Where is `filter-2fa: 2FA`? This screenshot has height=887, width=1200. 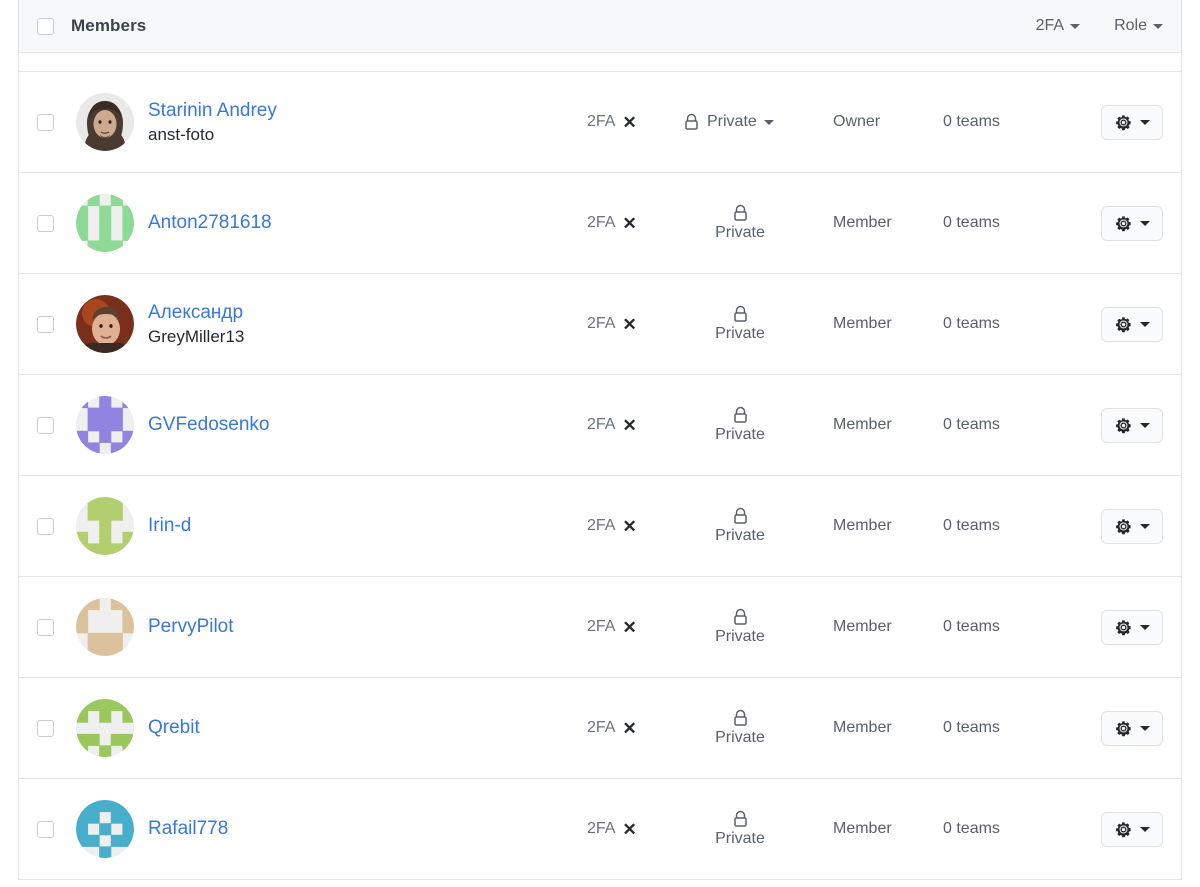
filter-2fa: 2FA is located at coordinates (1058, 26).